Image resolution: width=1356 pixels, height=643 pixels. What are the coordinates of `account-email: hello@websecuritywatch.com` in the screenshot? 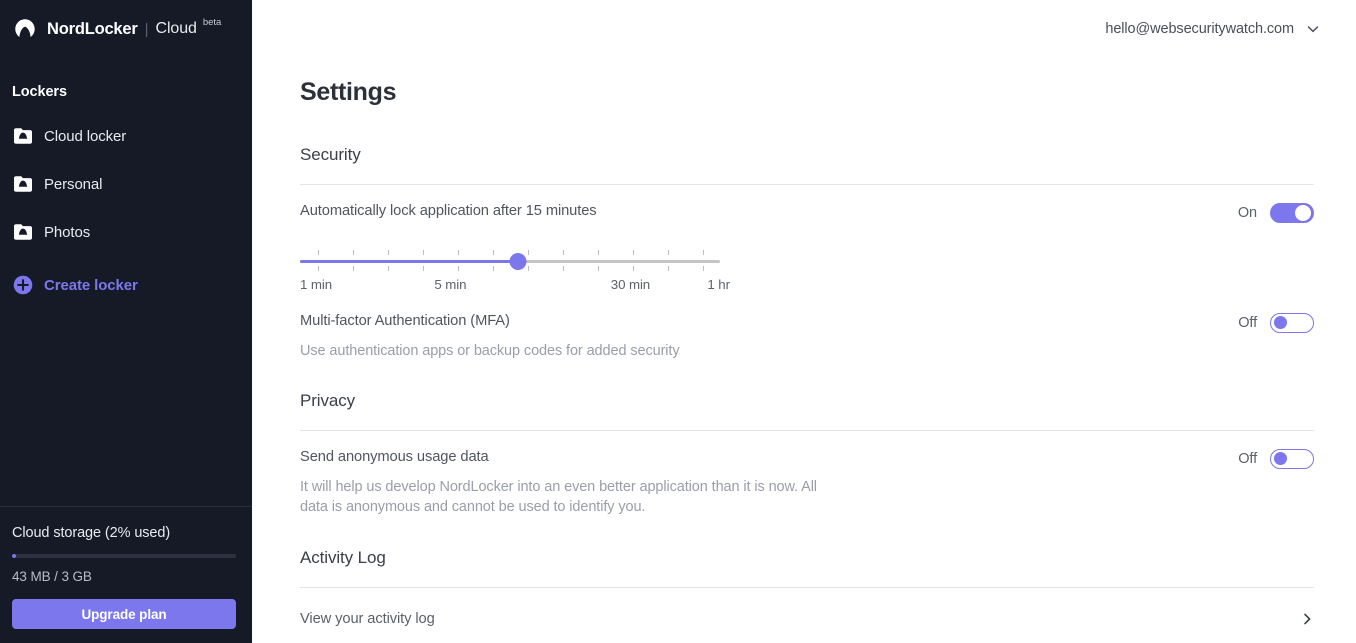 It's located at (1199, 29).